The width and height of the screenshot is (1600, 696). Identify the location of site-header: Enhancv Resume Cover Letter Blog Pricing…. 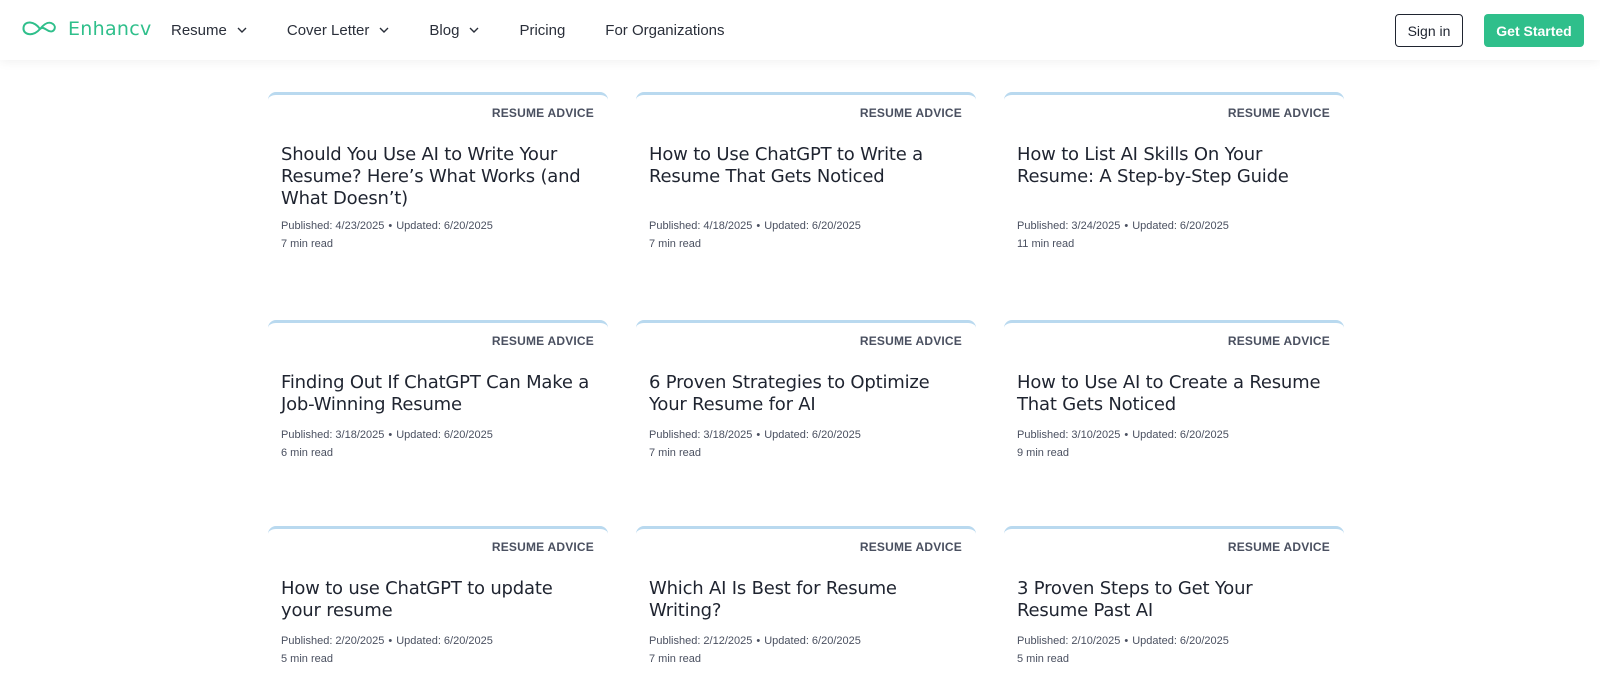
(800, 30).